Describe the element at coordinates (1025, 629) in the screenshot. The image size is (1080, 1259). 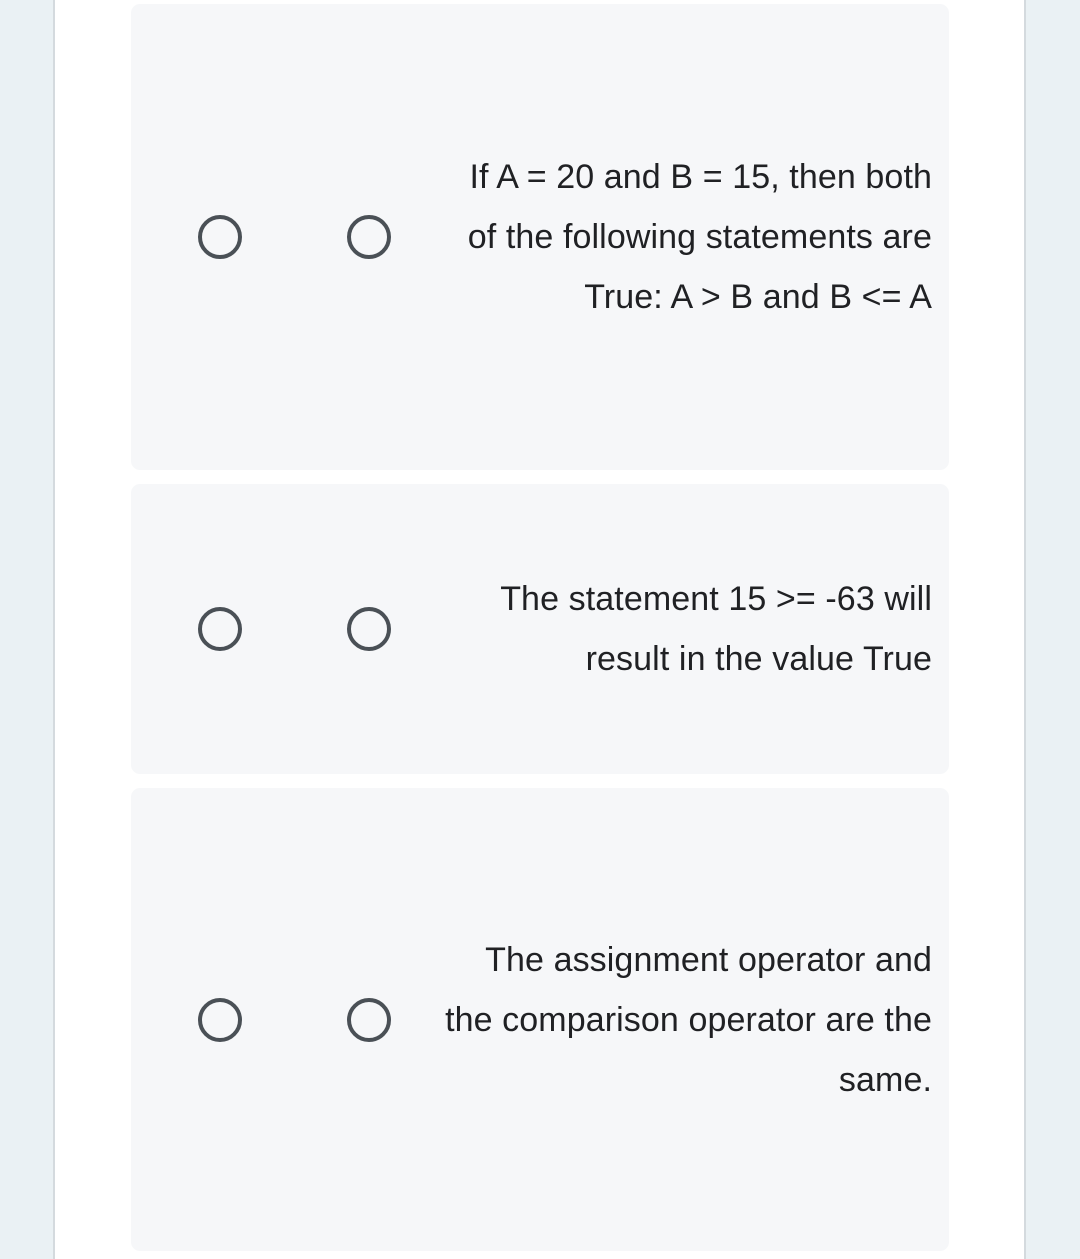
I see `right-margin-rule` at that location.